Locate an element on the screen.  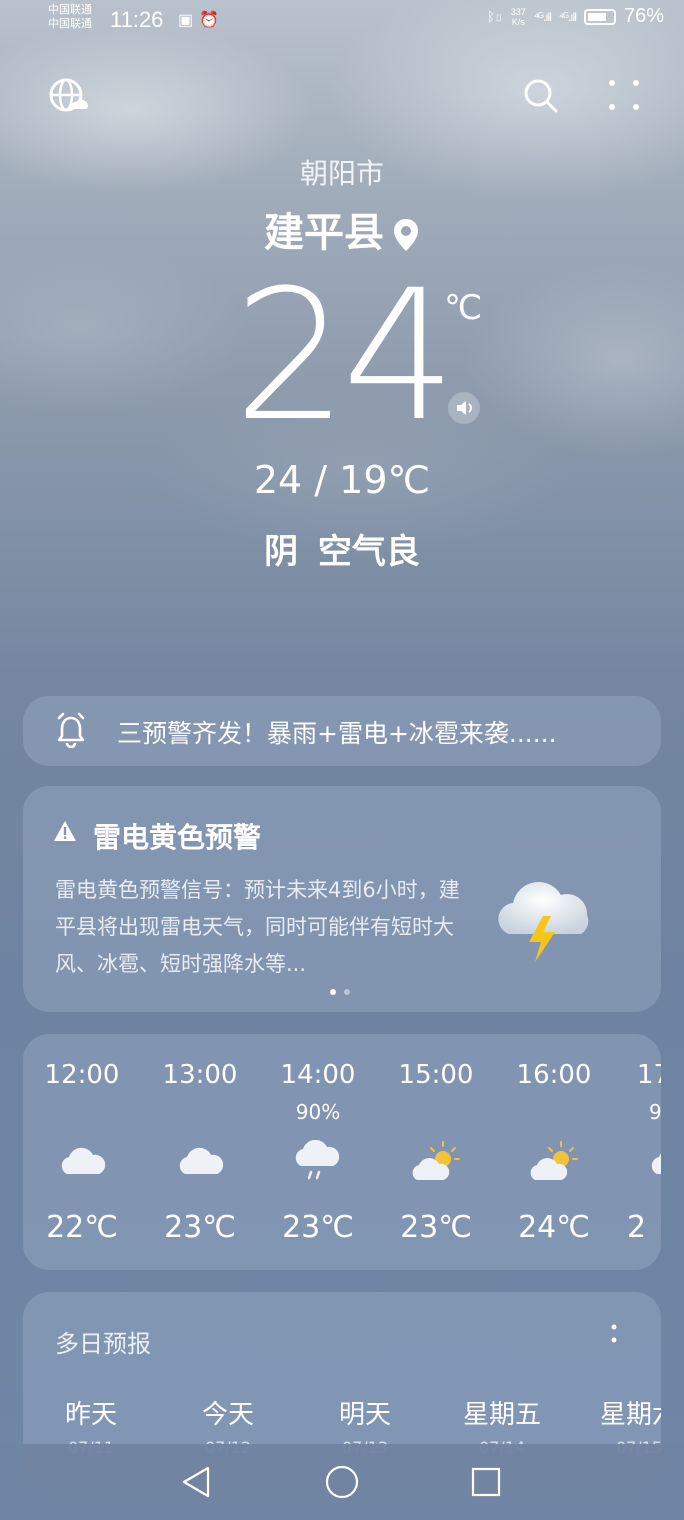
globe-icon is located at coordinates (69, 95).